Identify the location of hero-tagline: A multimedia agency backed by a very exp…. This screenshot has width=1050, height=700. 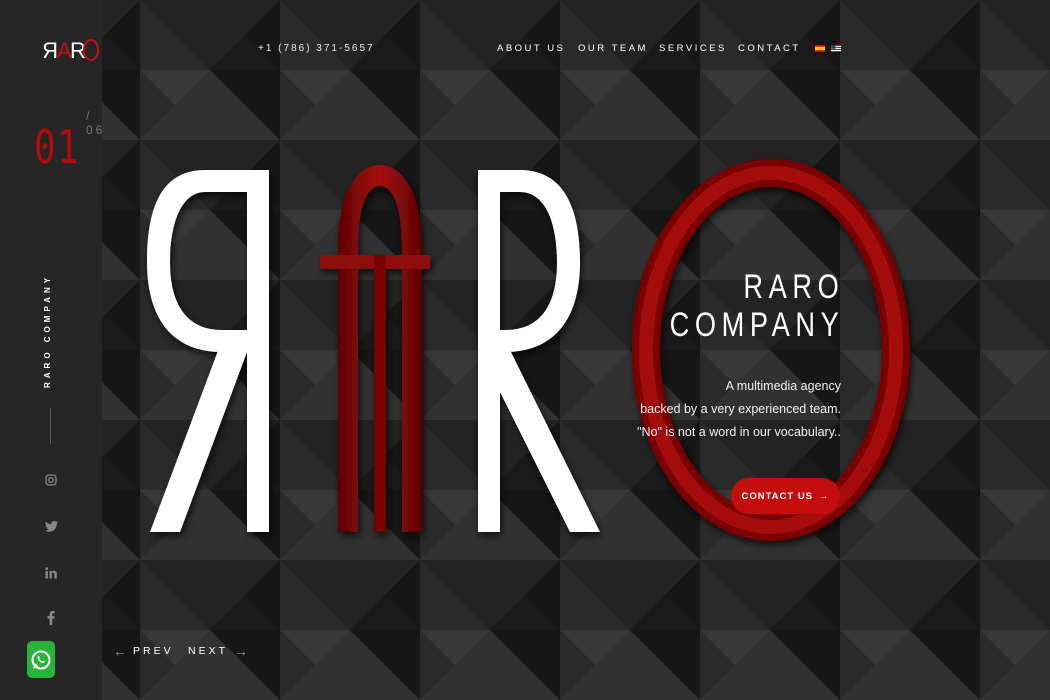
(739, 409).